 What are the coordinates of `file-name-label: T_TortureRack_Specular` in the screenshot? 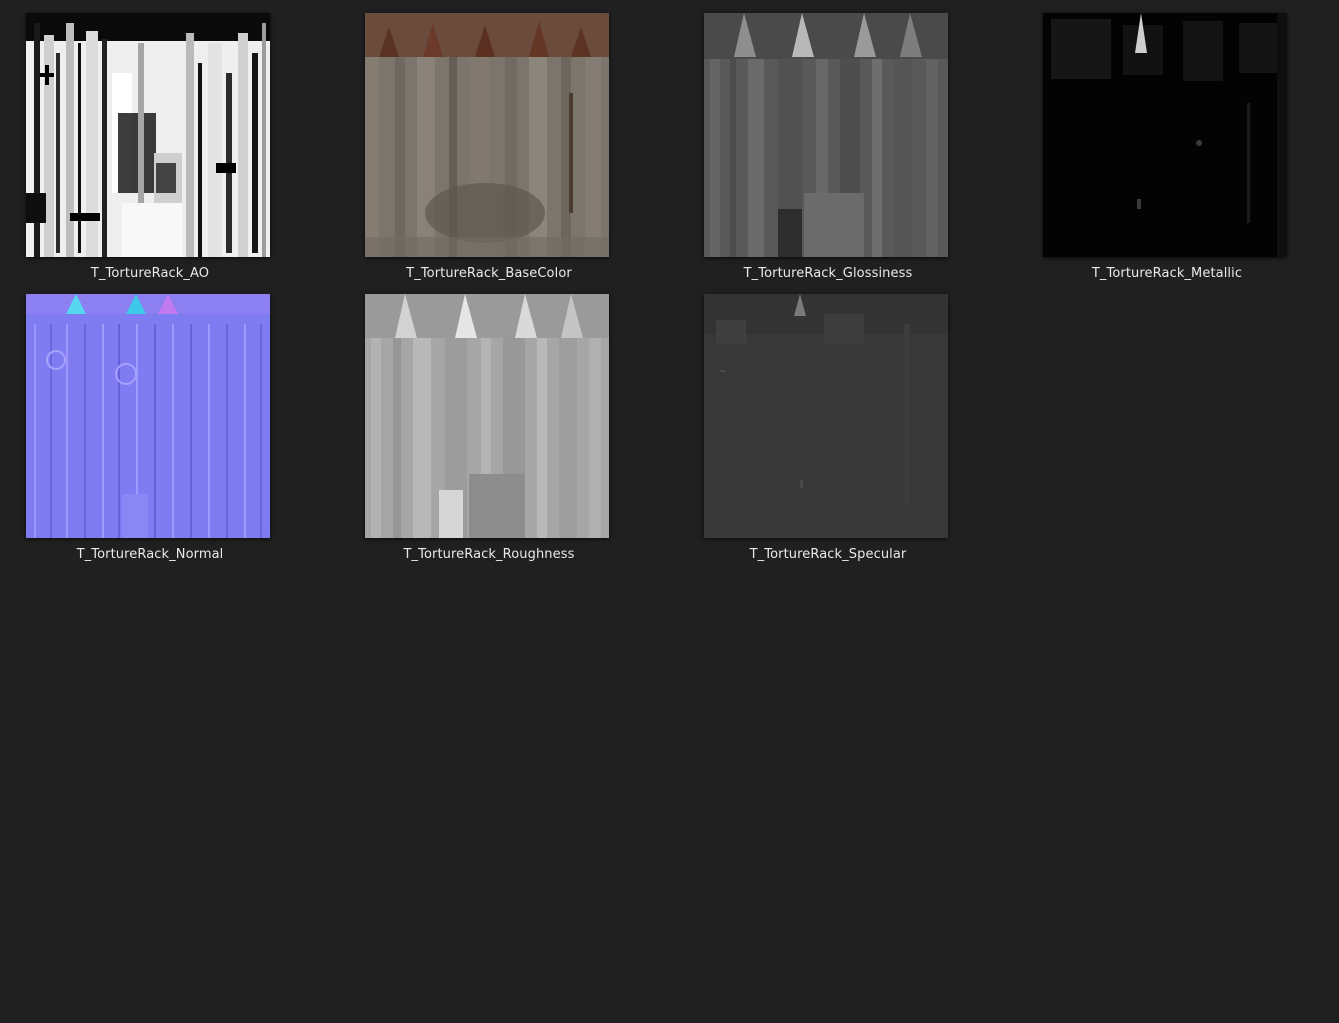 It's located at (828, 554).